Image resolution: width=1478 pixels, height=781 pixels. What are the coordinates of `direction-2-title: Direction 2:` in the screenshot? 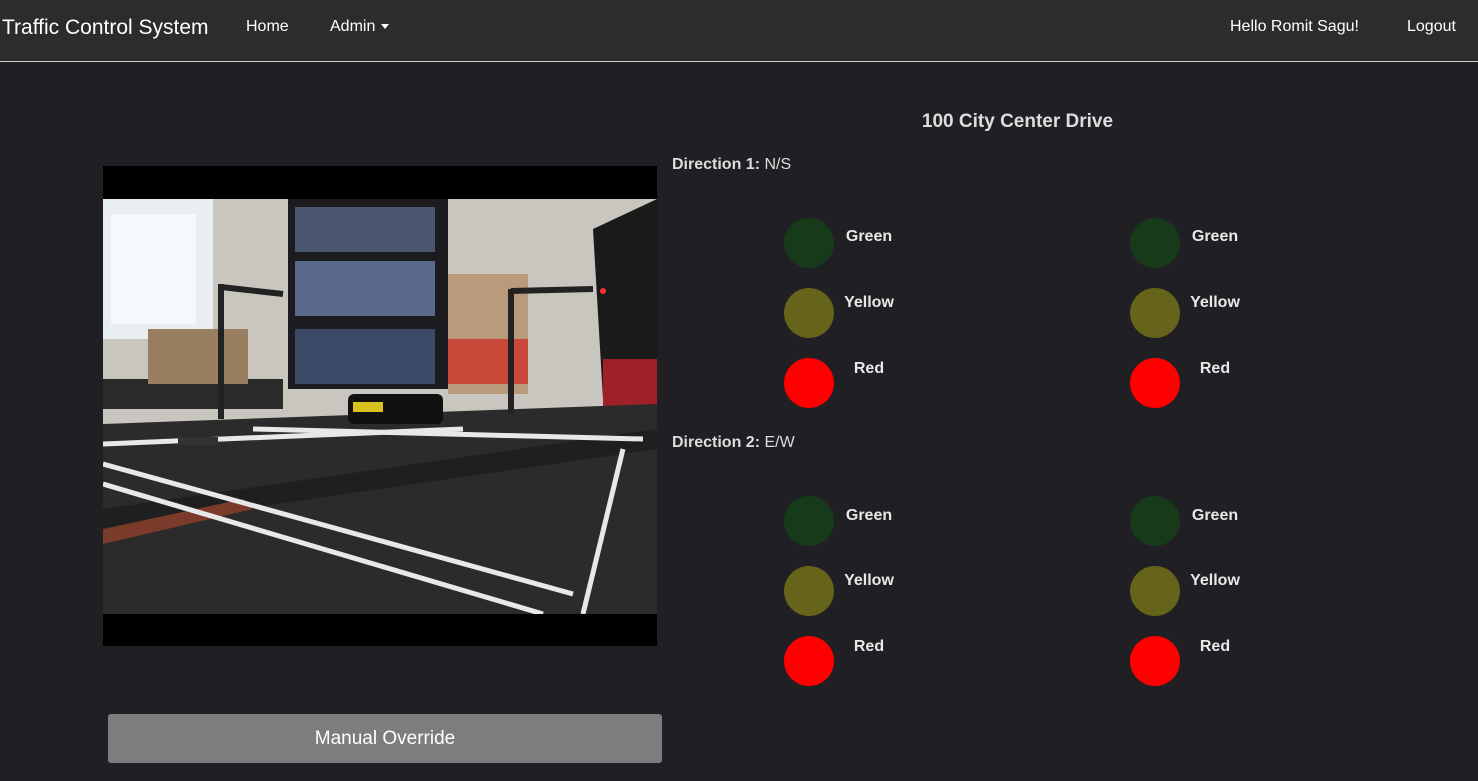 It's located at (716, 442).